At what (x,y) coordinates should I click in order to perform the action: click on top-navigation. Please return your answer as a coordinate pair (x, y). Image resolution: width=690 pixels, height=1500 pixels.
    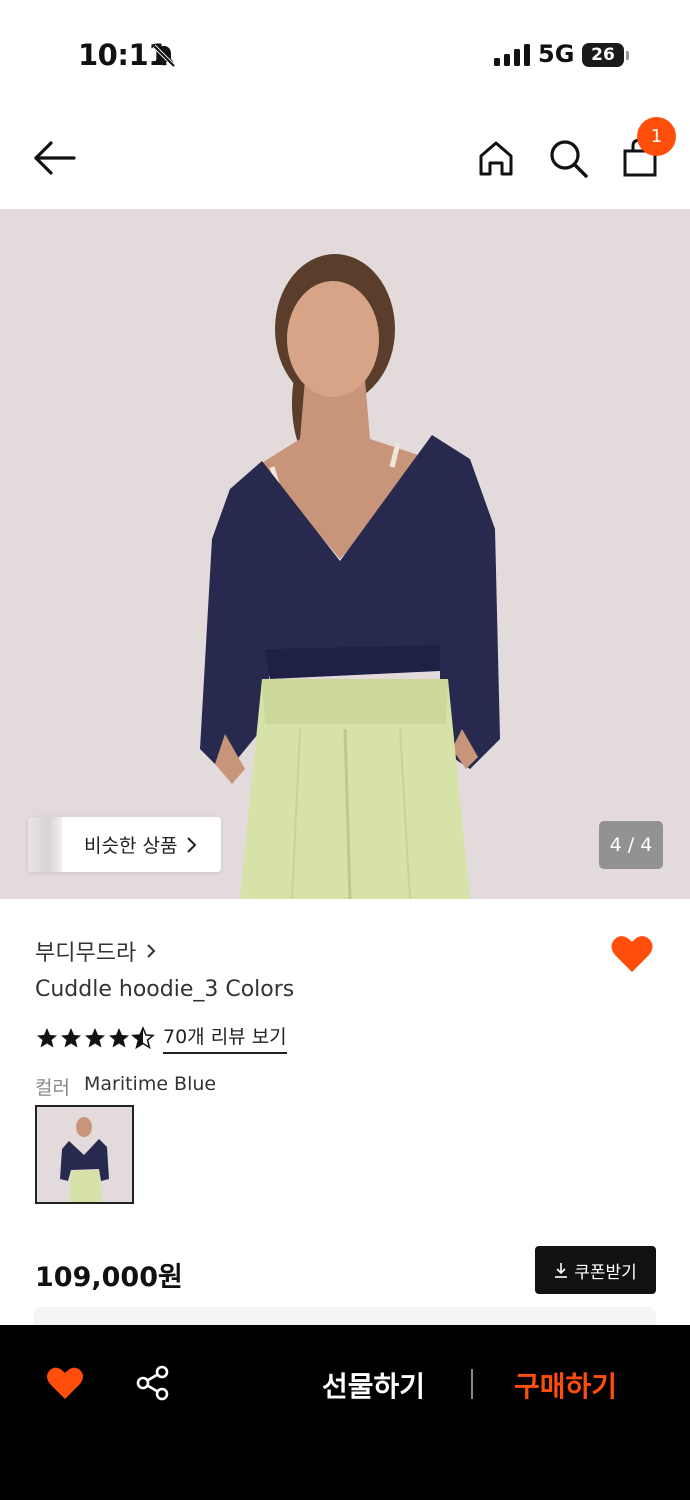
    Looking at the image, I should click on (345, 159).